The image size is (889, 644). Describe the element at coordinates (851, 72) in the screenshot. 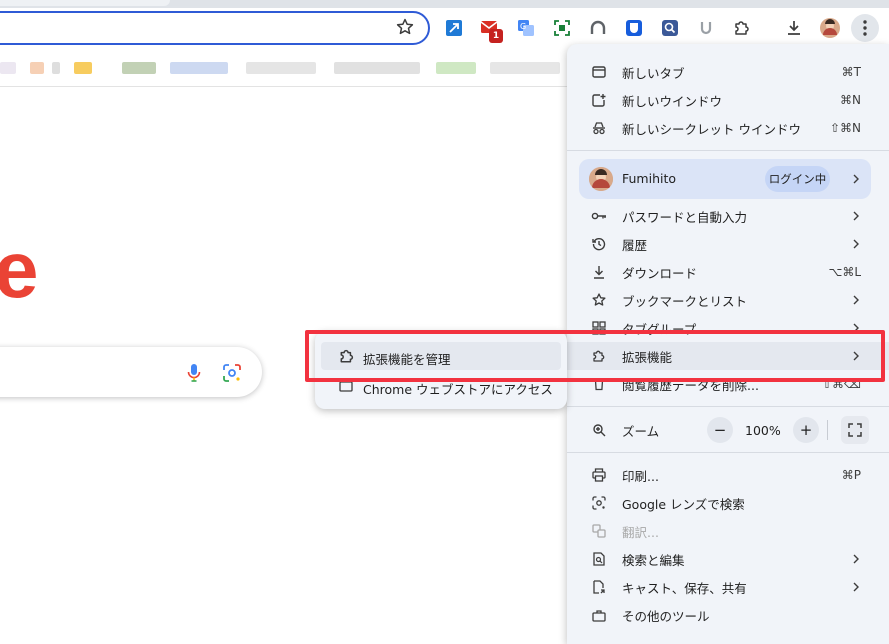

I see `menu-item-shortcut: ⌘T` at that location.